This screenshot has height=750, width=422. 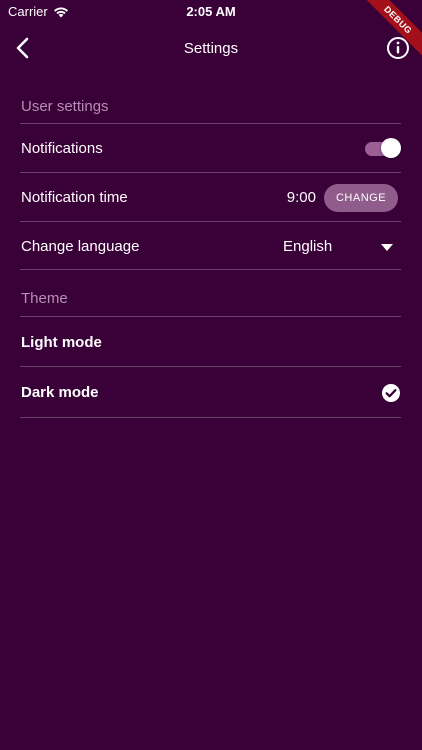 I want to click on dark-mode-label: Dark mode, so click(x=60, y=392).